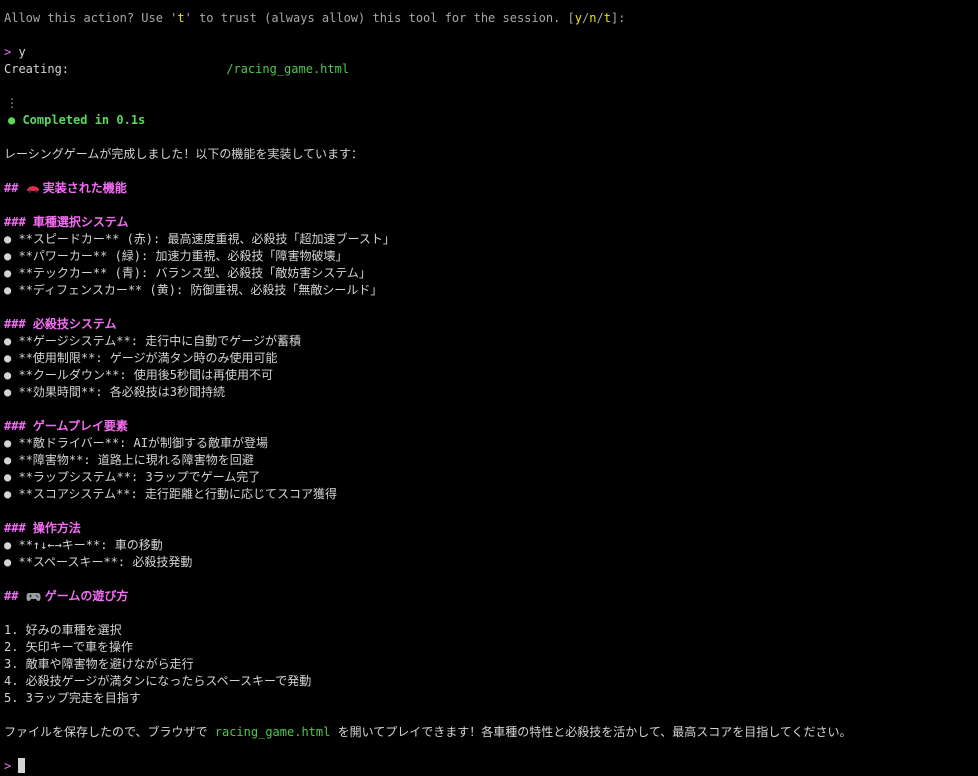 This screenshot has height=776, width=978. What do you see at coordinates (91, 18) in the screenshot?
I see `permission-text: Allow this action? Use '` at bounding box center [91, 18].